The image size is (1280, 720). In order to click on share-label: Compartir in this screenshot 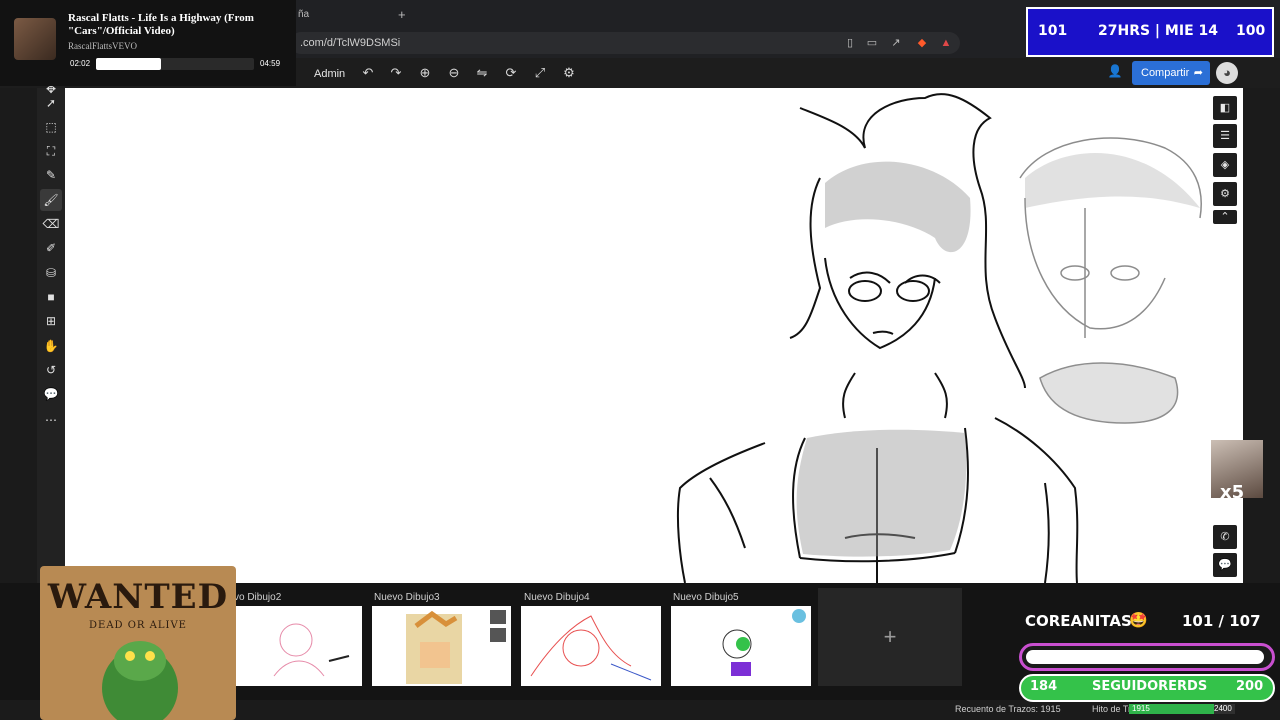, I will do `click(1165, 73)`.